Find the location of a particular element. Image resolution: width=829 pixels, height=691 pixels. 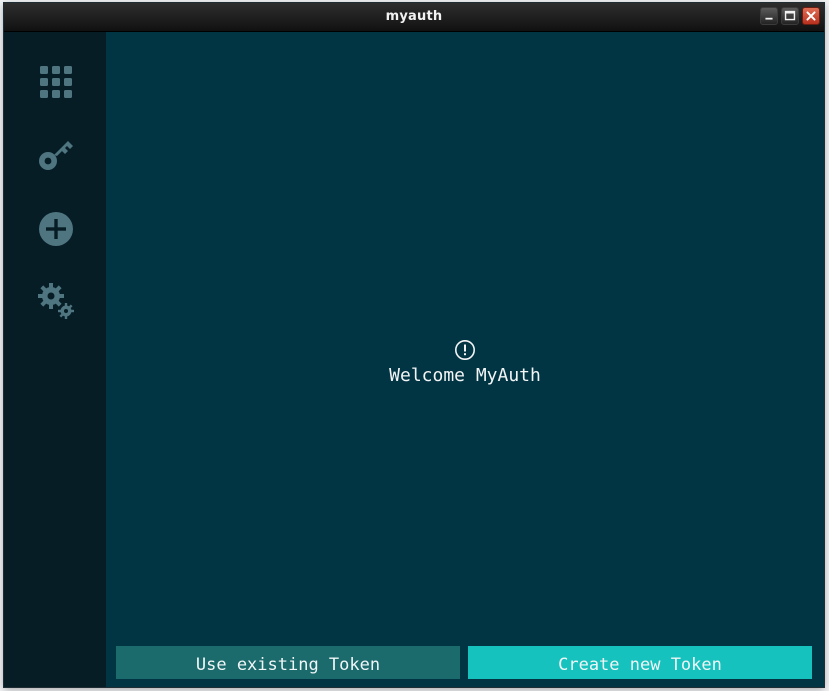

minimize-button is located at coordinates (769, 16).